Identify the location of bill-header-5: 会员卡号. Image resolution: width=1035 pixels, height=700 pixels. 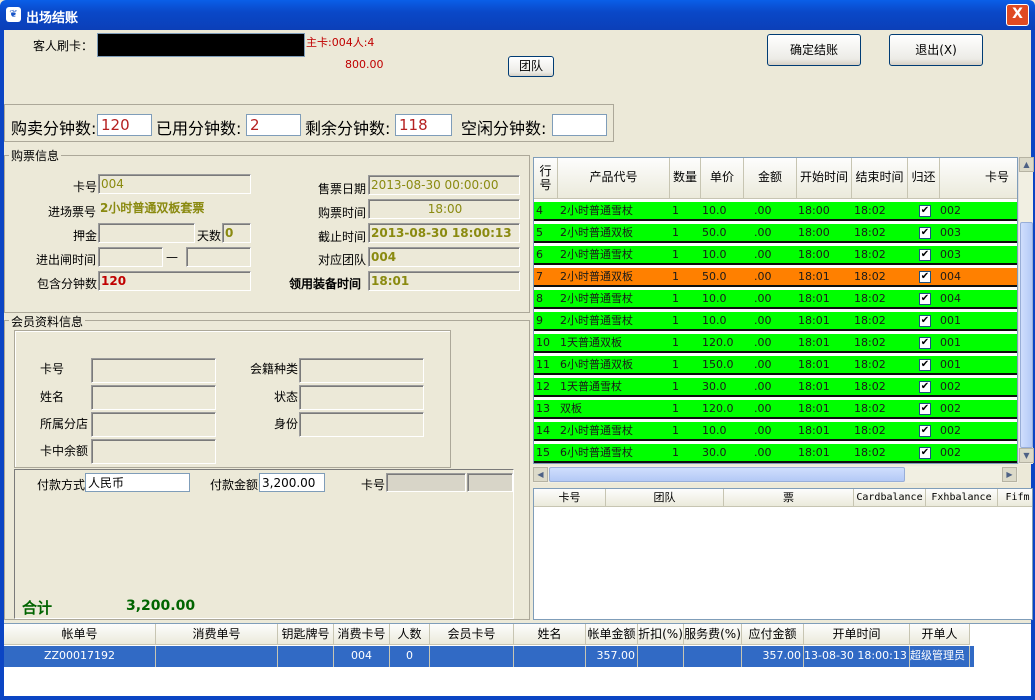
(472, 634).